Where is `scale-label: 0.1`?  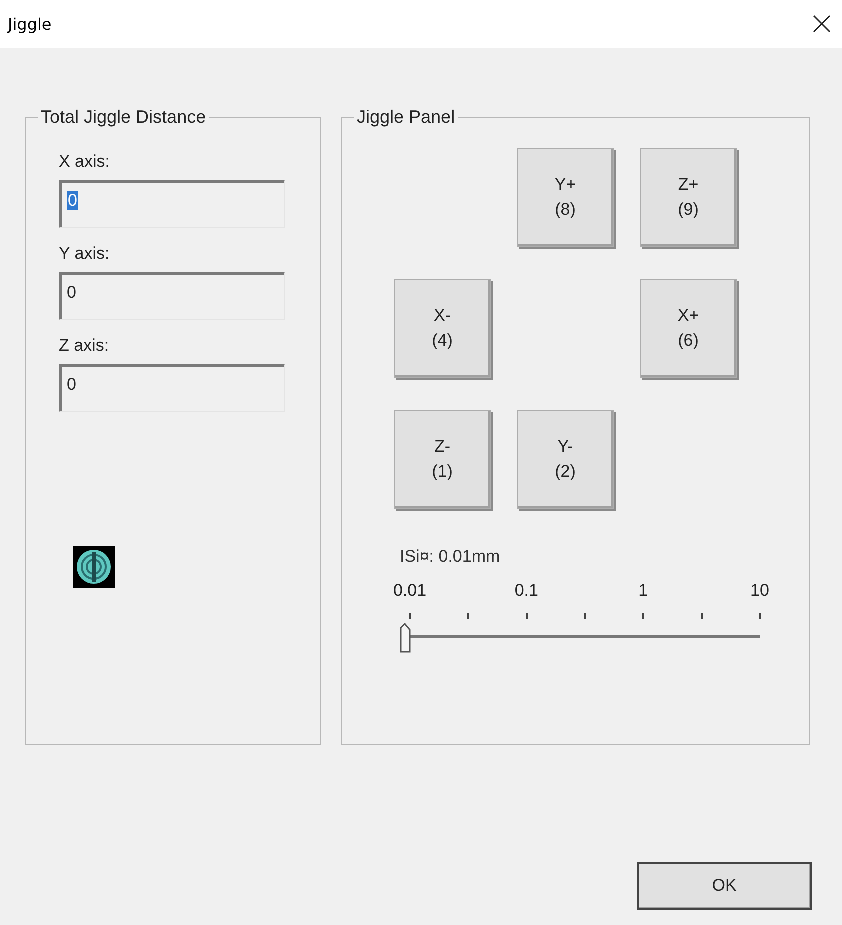 scale-label: 0.1 is located at coordinates (526, 591).